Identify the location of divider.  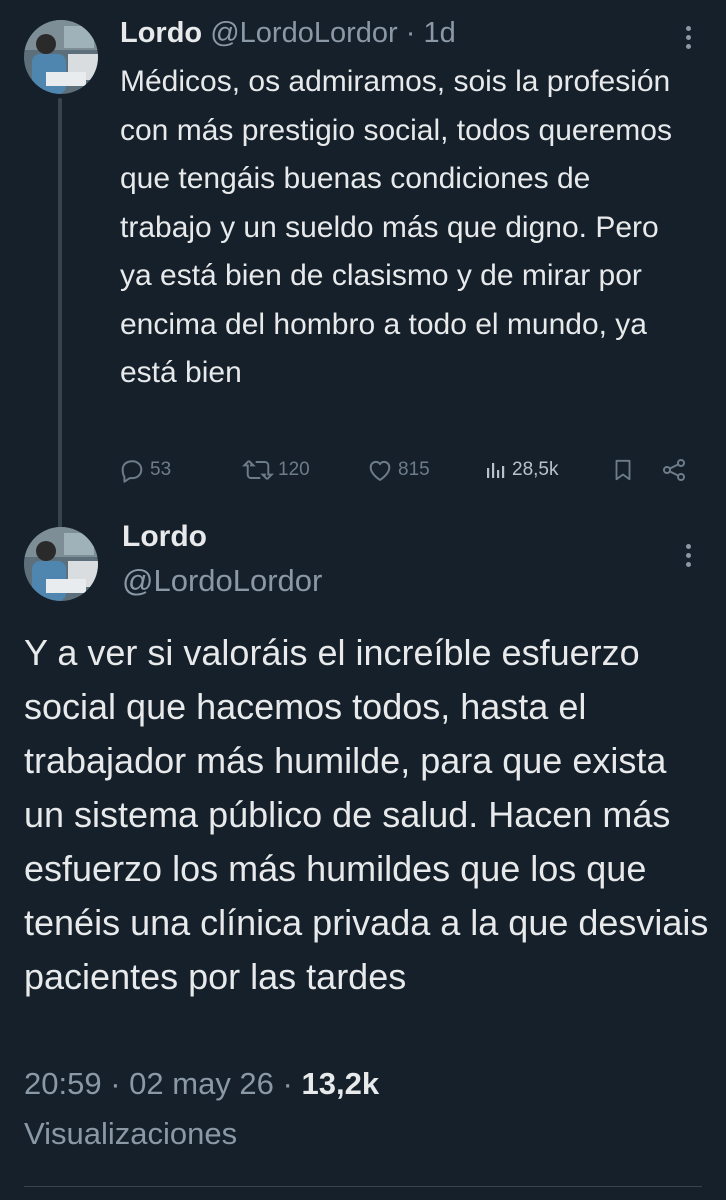
(363, 1186).